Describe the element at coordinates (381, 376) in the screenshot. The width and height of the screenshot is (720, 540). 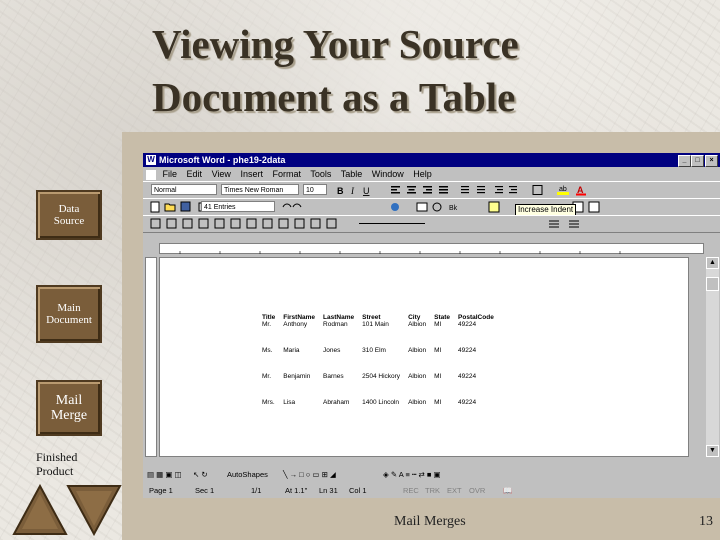
I see `table-cell: 2504 Hickory` at that location.